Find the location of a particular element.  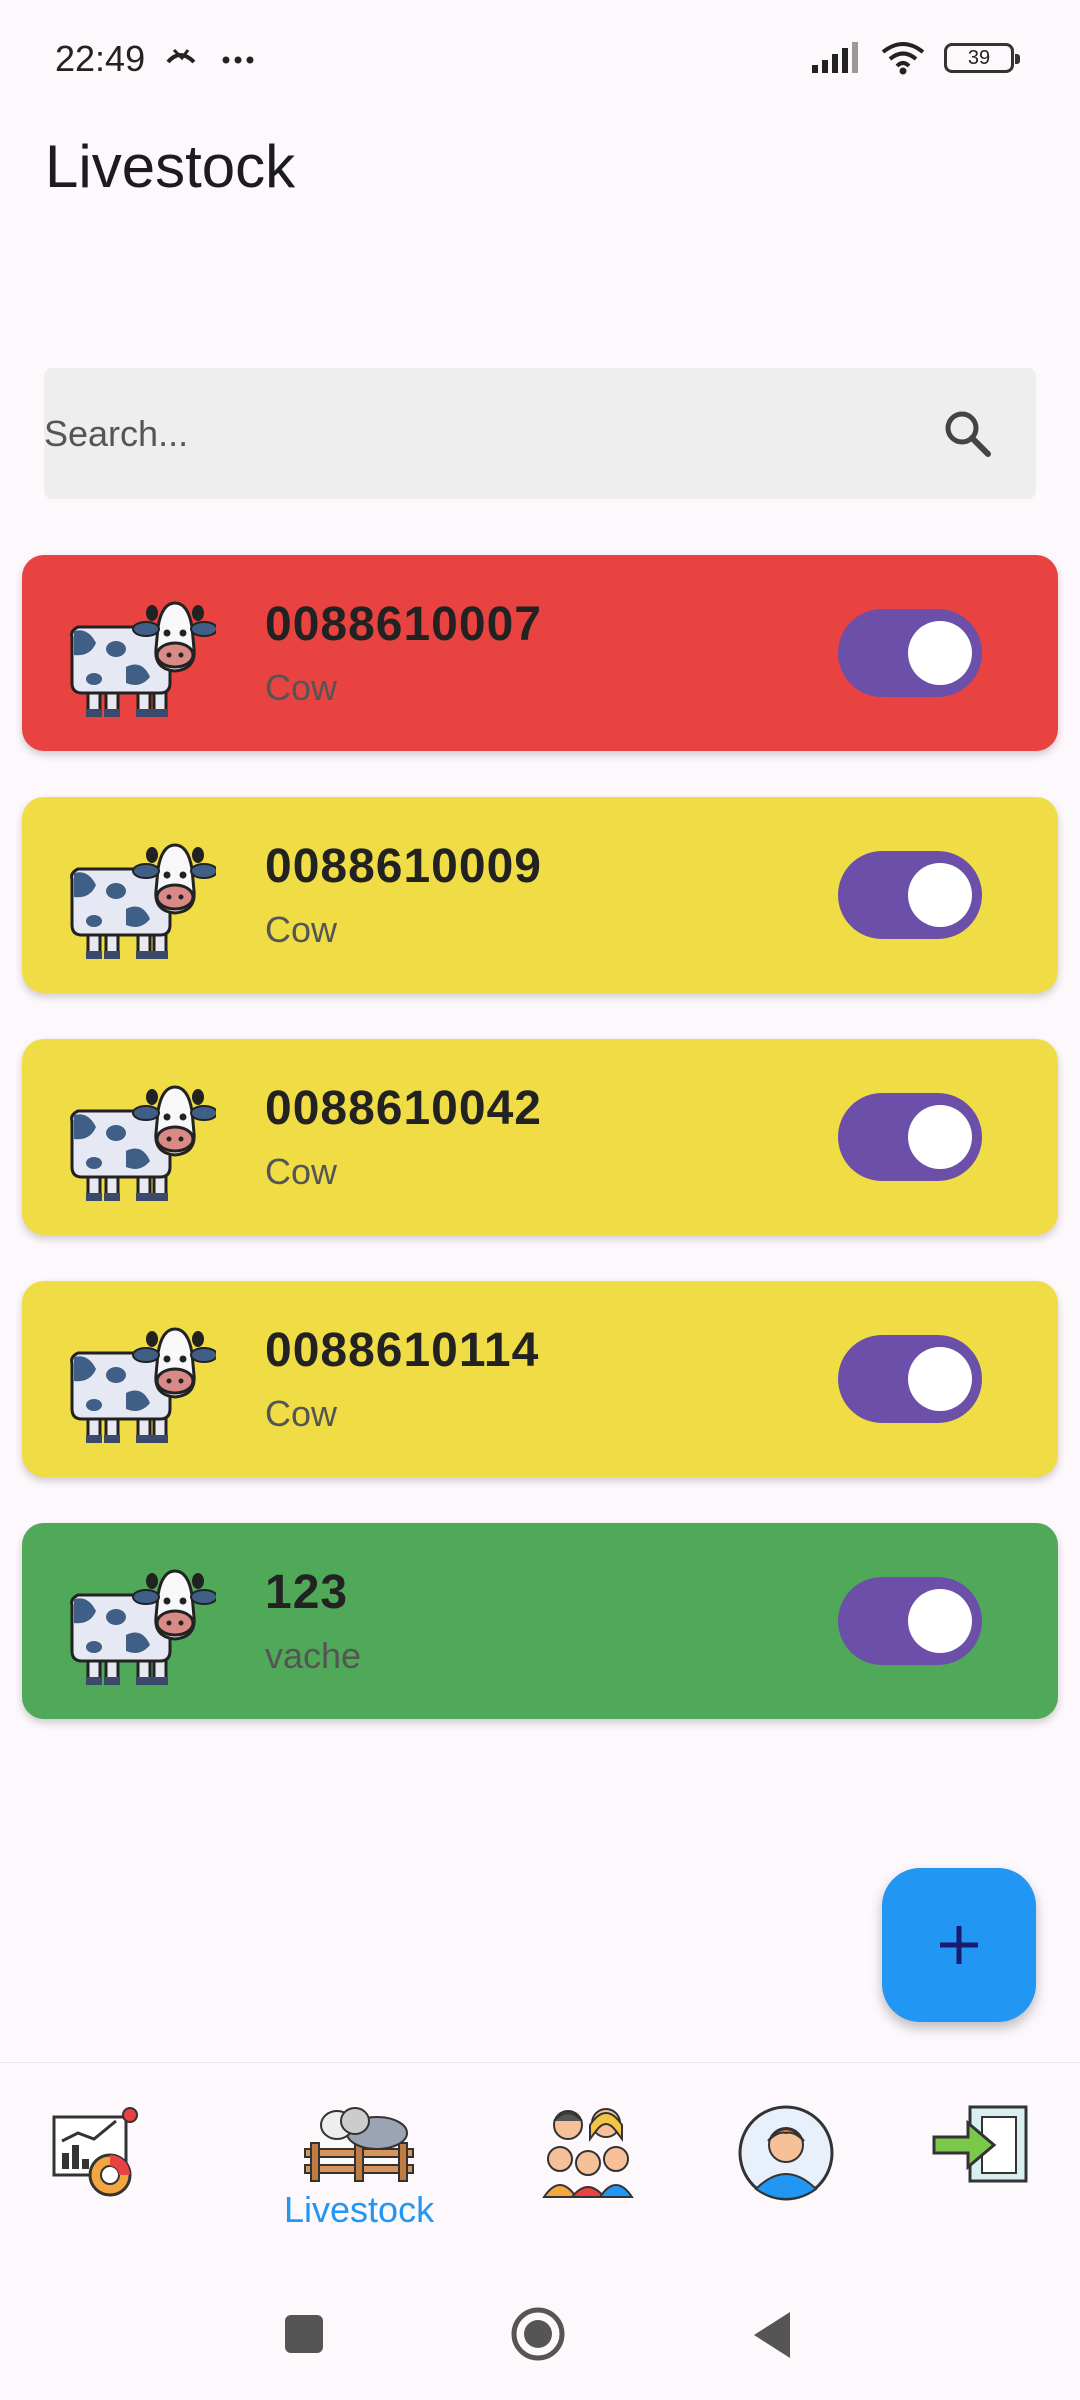

people-group-icon is located at coordinates (588, 2153).